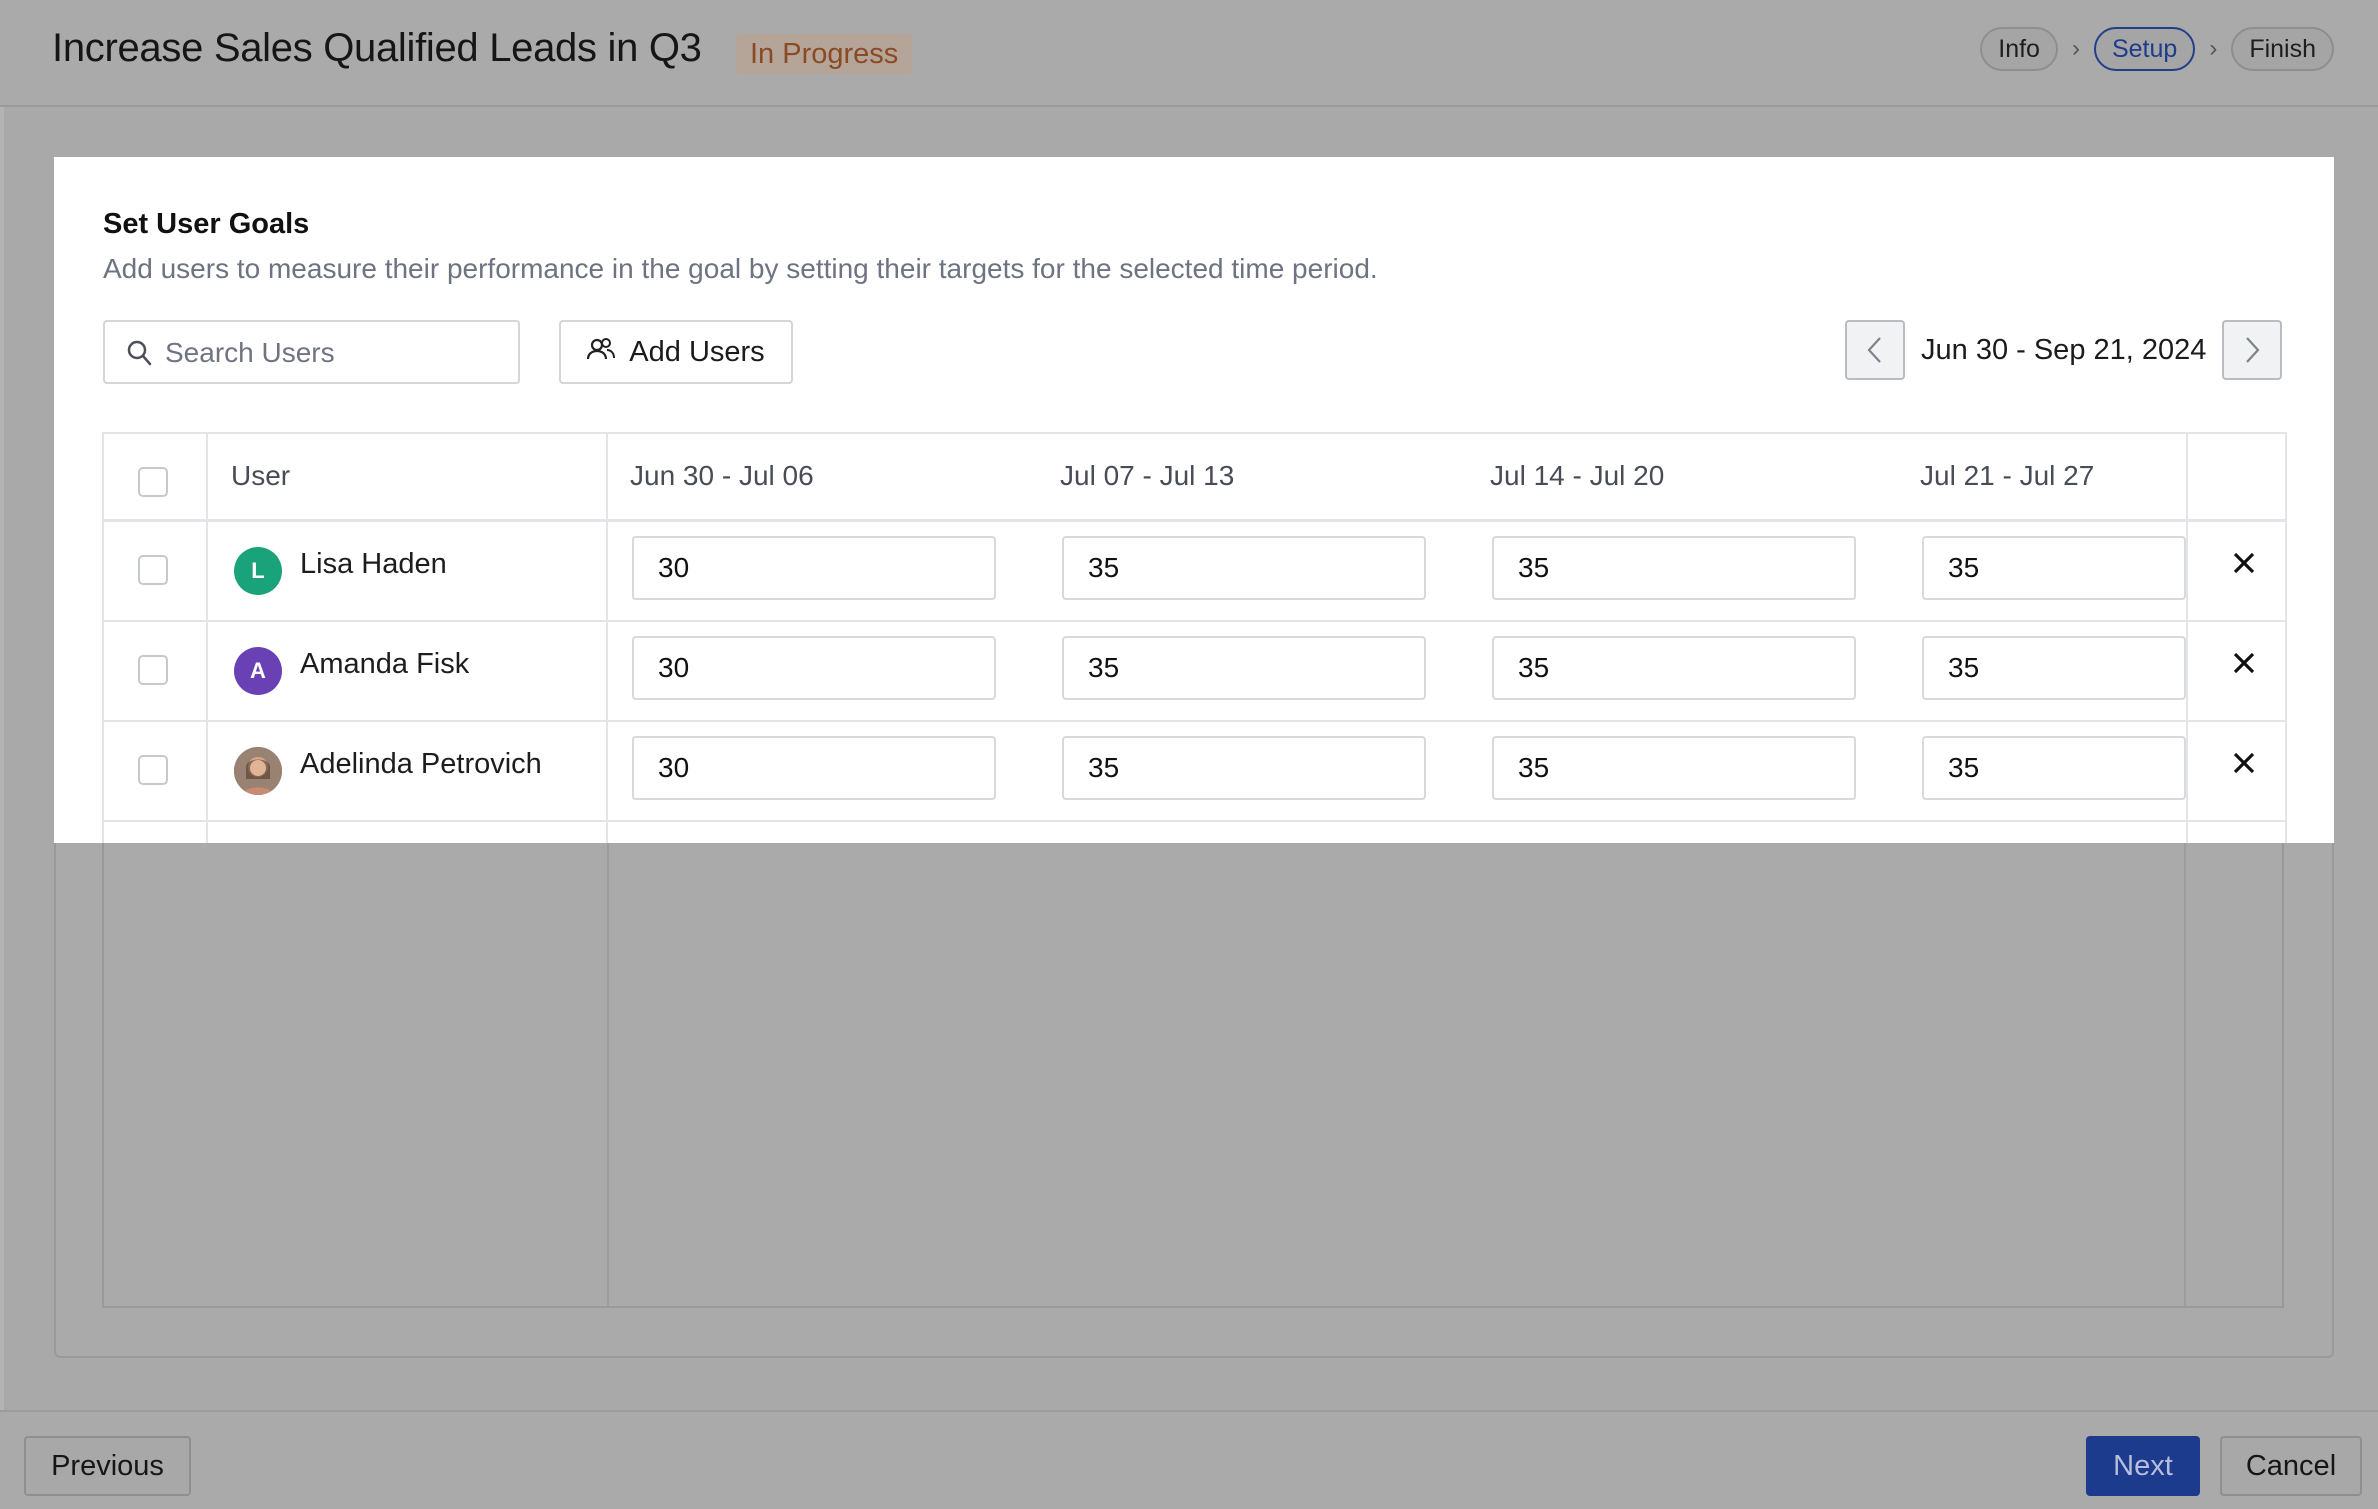 The image size is (2378, 1509). I want to click on chevron-right-icon, so click(2253, 350).